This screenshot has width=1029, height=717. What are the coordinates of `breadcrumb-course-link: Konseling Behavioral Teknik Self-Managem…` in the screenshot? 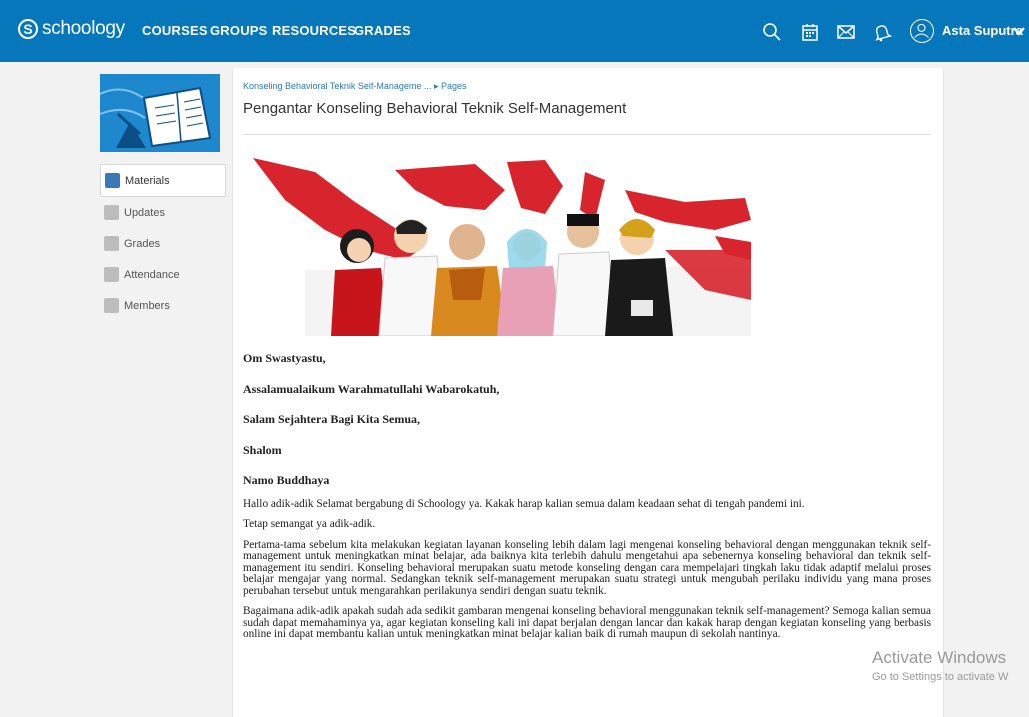 It's located at (337, 86).